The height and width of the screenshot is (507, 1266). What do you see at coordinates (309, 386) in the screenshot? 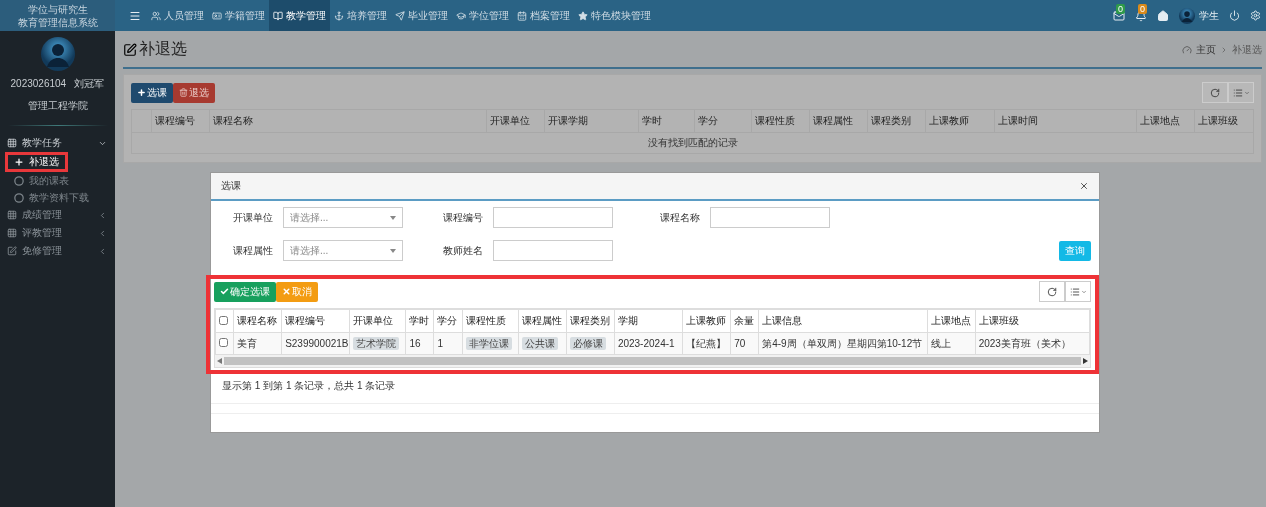
I see `pagination-info: 显示第 1 到第 1 条记录，总共 1 条记录` at bounding box center [309, 386].